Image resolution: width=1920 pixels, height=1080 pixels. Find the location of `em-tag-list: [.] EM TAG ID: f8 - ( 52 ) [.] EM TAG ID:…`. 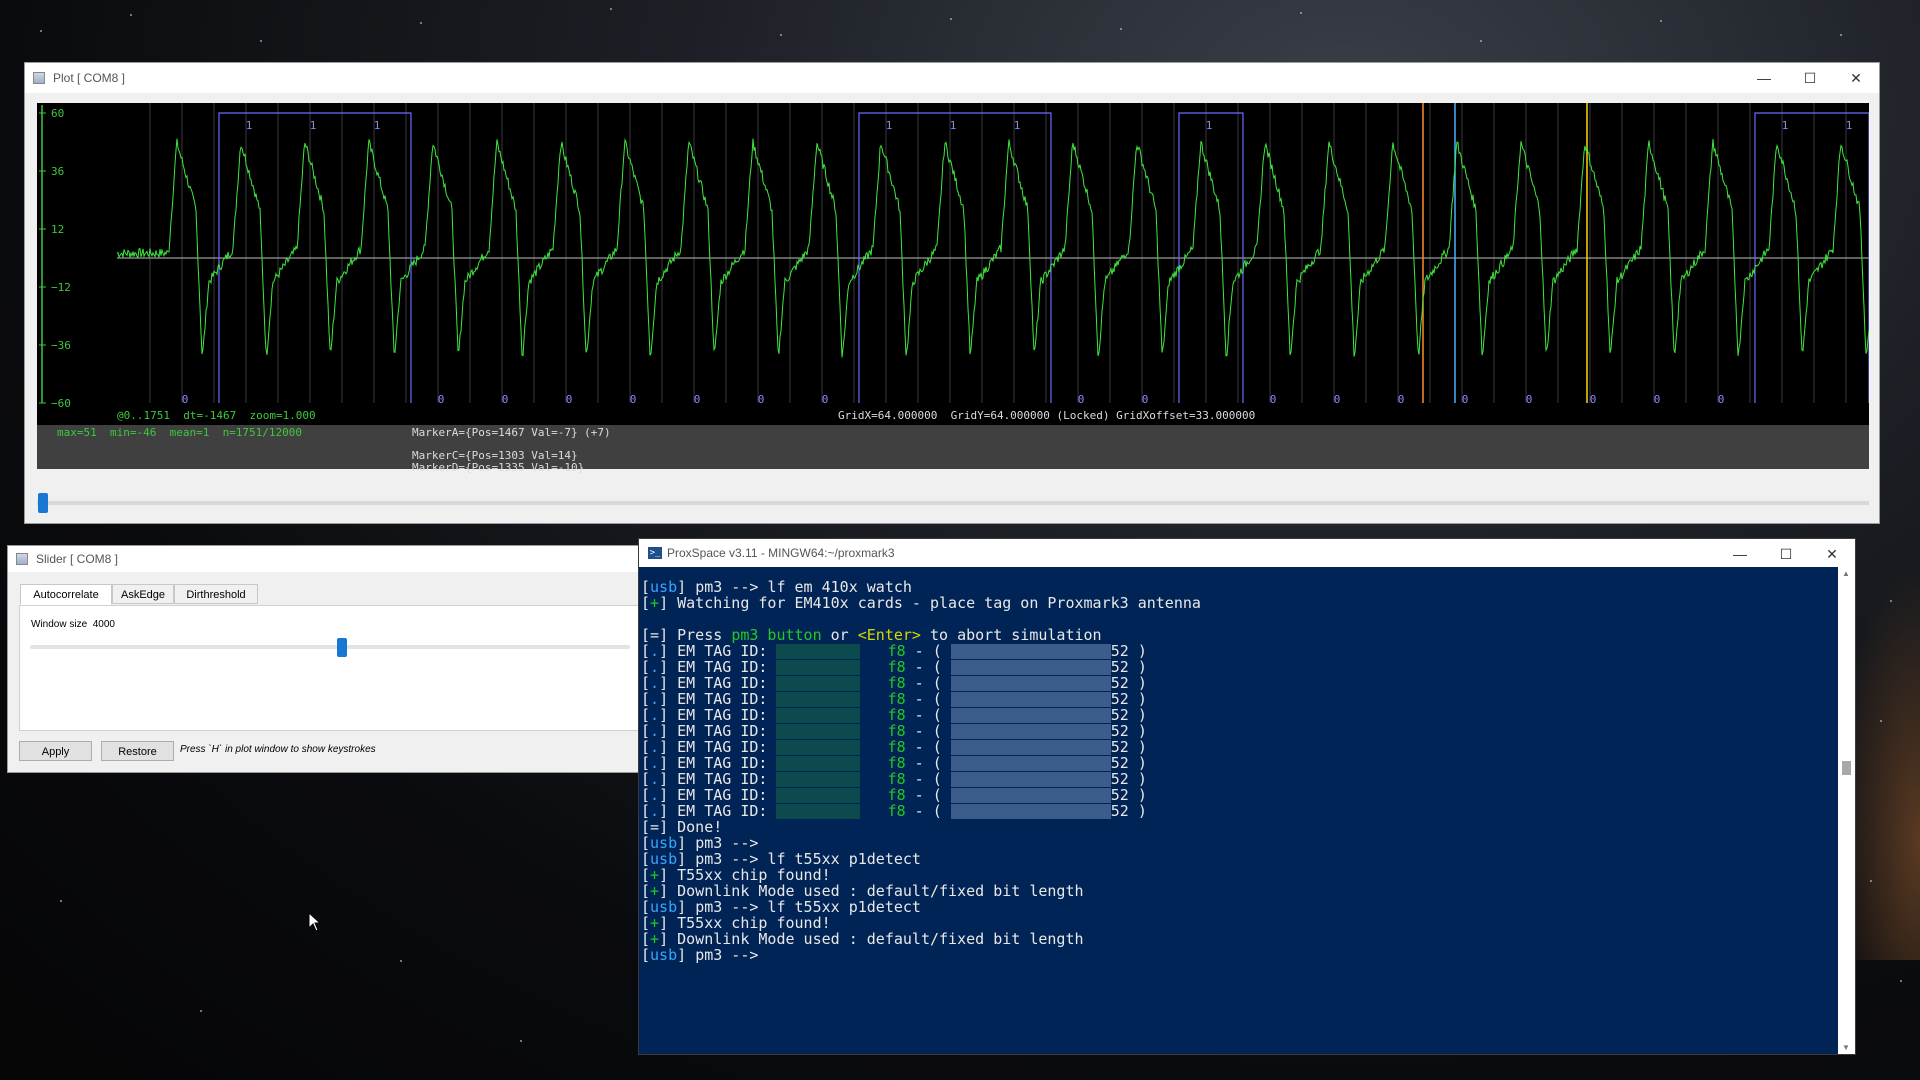

em-tag-list: [.] EM TAG ID: f8 - ( 52 ) [.] EM TAG ID:… is located at coordinates (1236, 731).